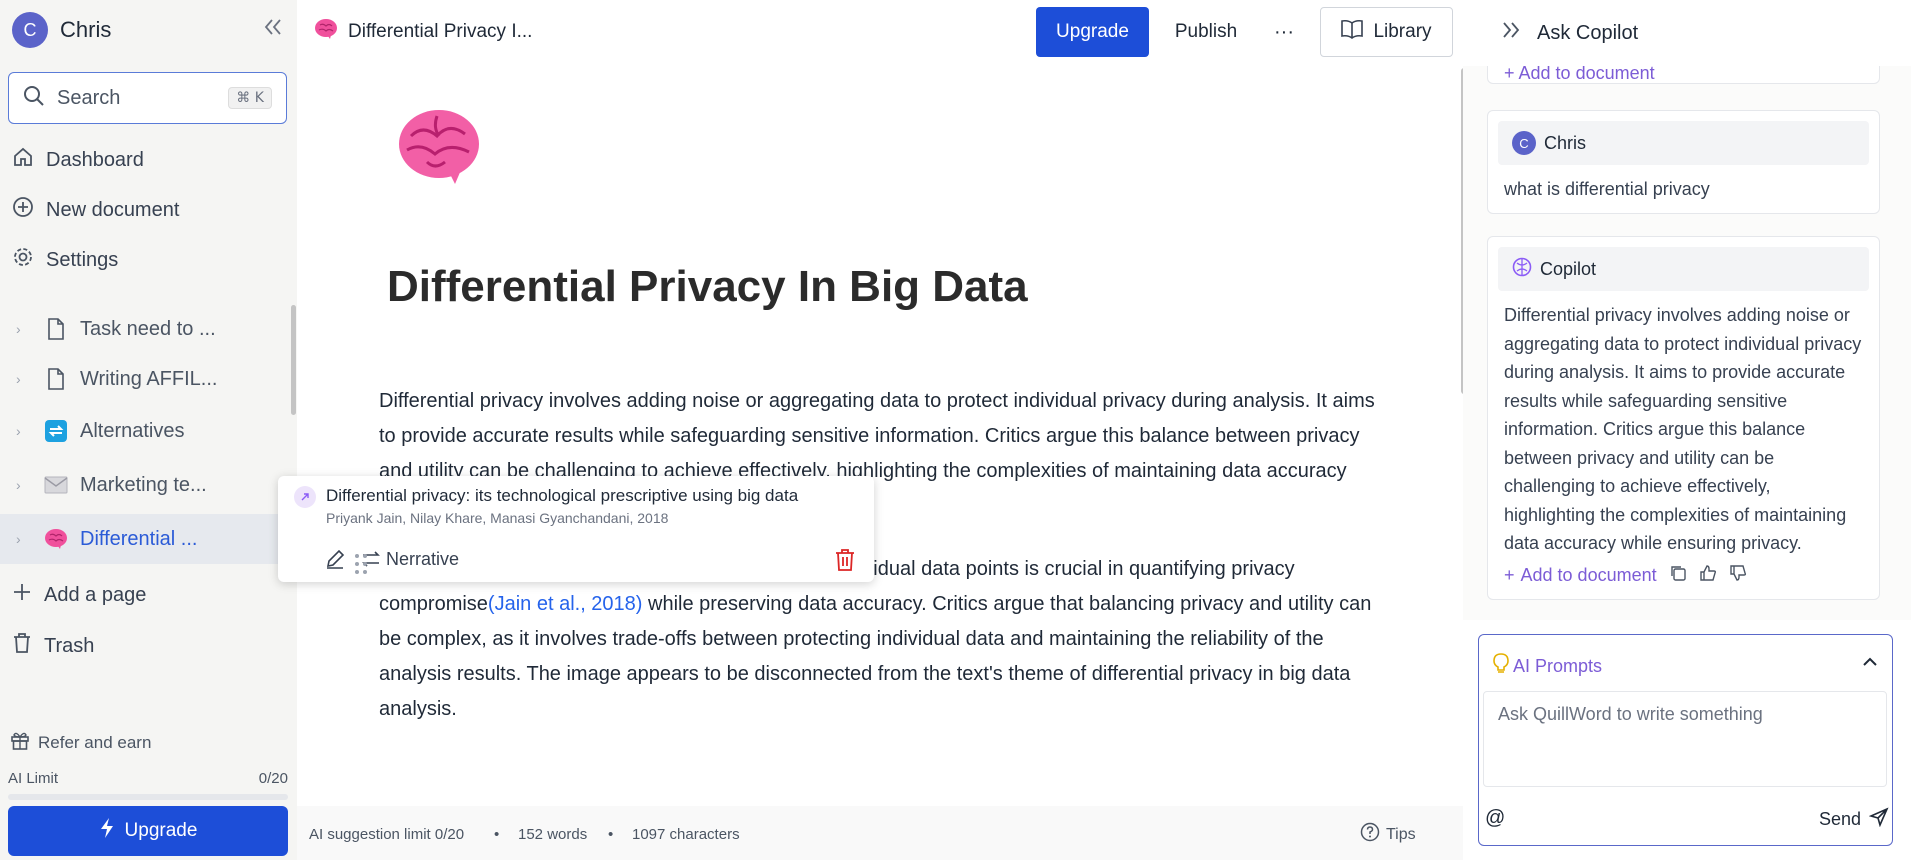  I want to click on nav-dashboard-label: Dashboard, so click(95, 159).